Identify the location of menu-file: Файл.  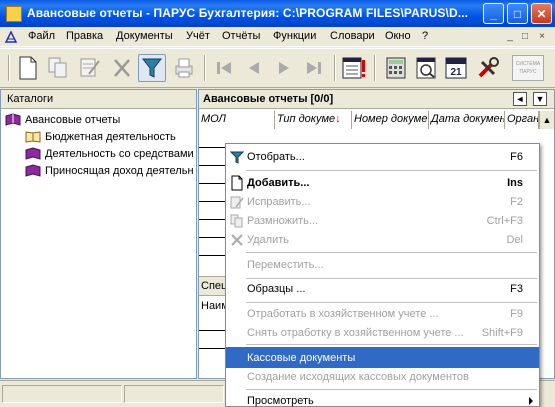
(41, 36).